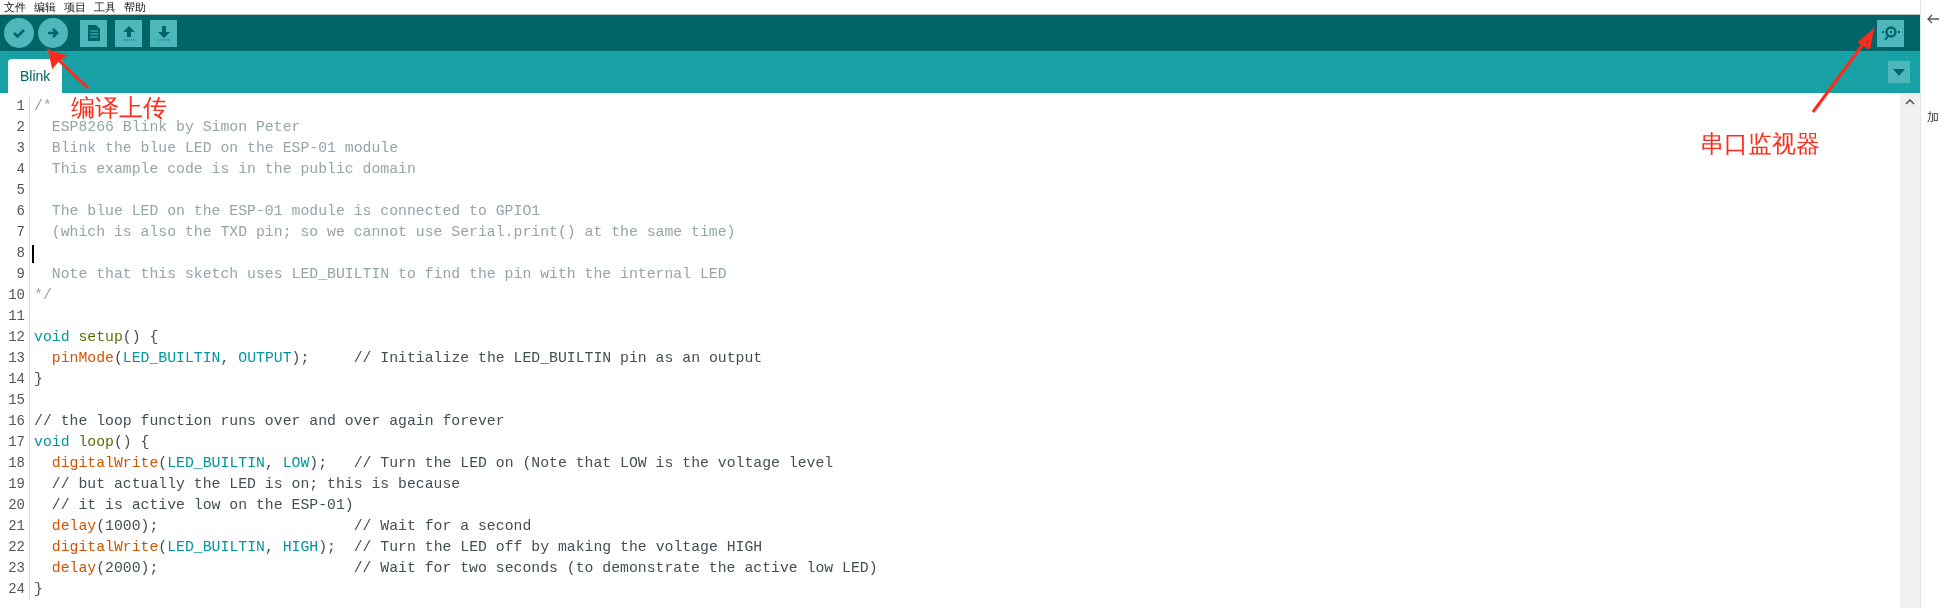 The image size is (1946, 608). I want to click on line-number: 21, so click(15, 526).